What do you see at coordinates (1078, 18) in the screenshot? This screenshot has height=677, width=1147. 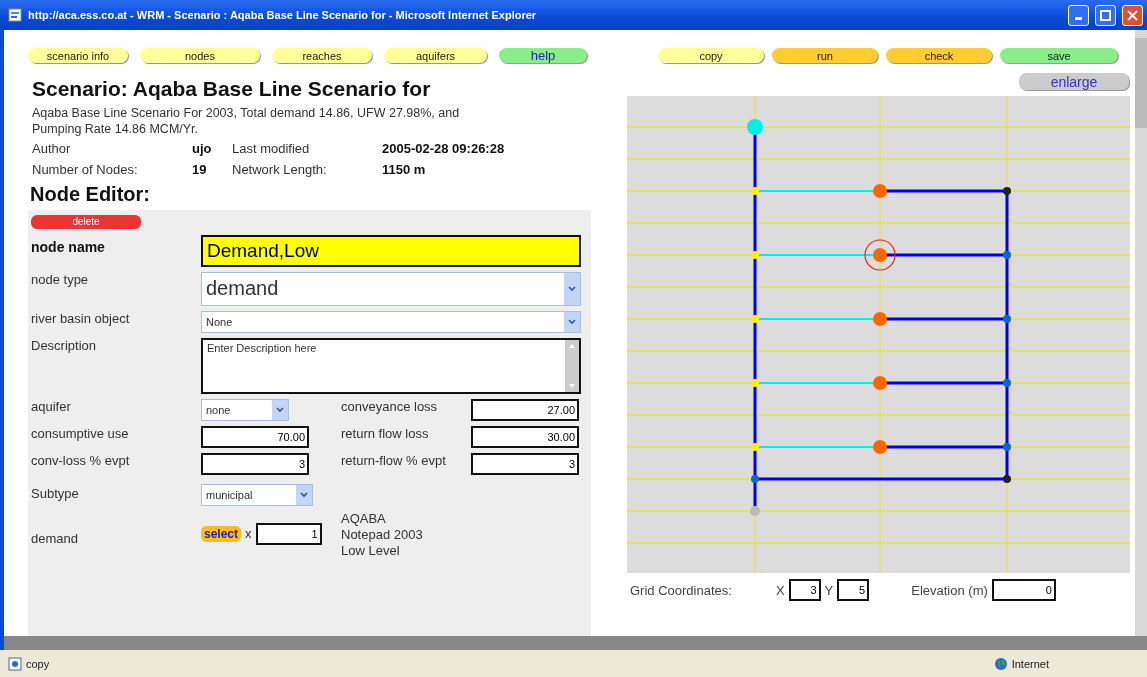 I see `minimize-icon` at bounding box center [1078, 18].